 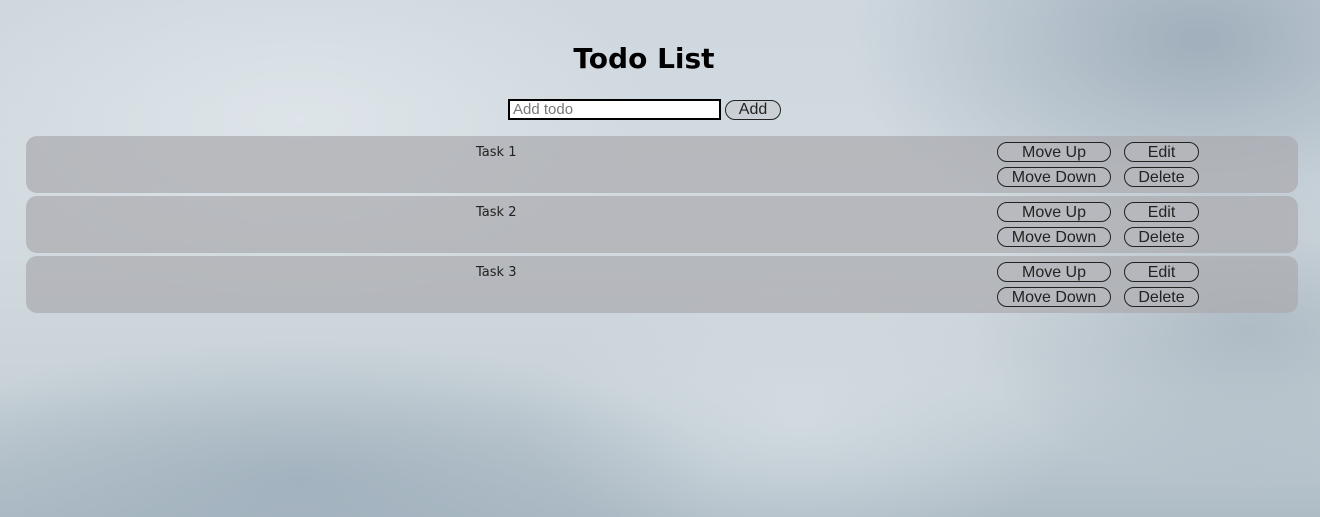 What do you see at coordinates (644, 58) in the screenshot?
I see `page-title: Todo List` at bounding box center [644, 58].